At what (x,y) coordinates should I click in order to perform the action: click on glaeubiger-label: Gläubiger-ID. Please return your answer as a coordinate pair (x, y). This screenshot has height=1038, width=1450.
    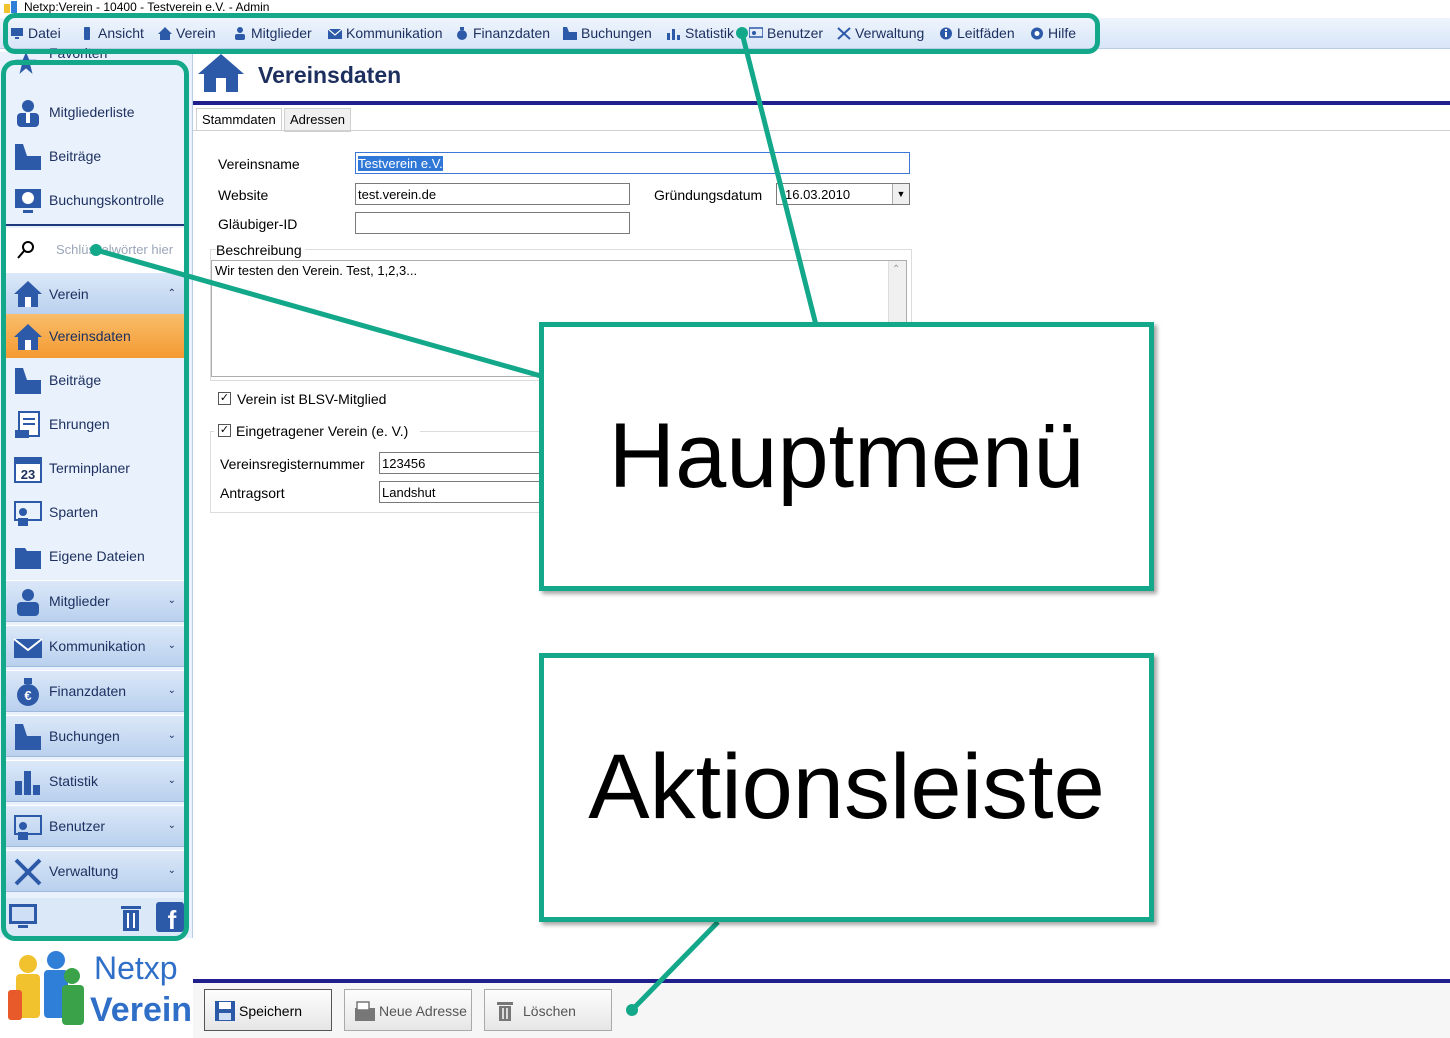
    Looking at the image, I should click on (258, 224).